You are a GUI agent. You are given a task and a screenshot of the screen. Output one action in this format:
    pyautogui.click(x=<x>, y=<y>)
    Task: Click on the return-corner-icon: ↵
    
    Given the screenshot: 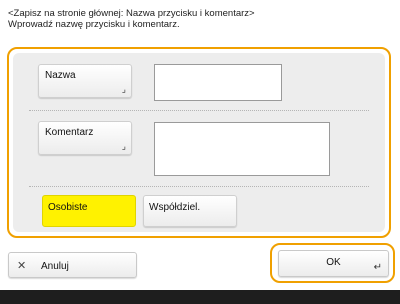 What is the action you would take?
    pyautogui.click(x=377, y=267)
    